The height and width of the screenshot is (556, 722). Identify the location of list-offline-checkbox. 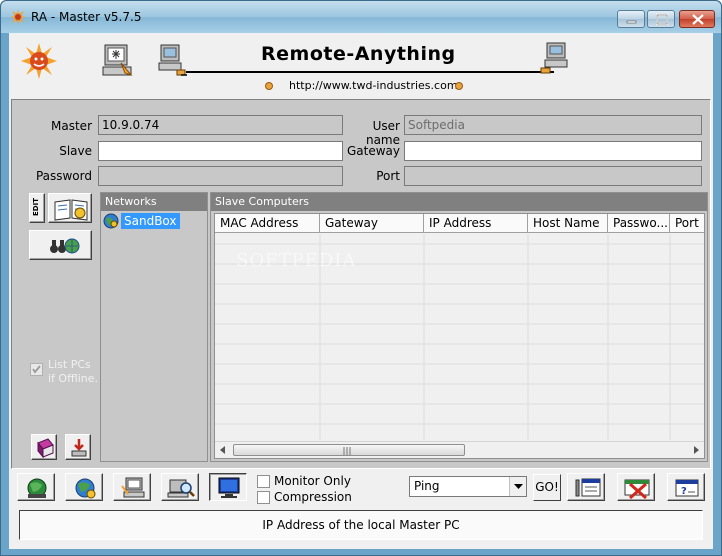
(36, 369).